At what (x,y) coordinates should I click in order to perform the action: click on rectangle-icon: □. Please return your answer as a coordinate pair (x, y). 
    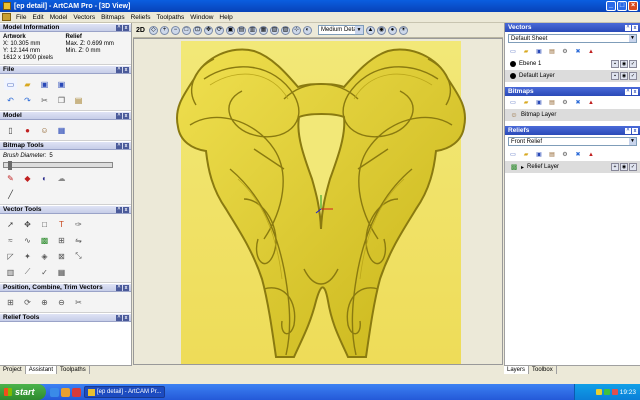
    Looking at the image, I should click on (44, 224).